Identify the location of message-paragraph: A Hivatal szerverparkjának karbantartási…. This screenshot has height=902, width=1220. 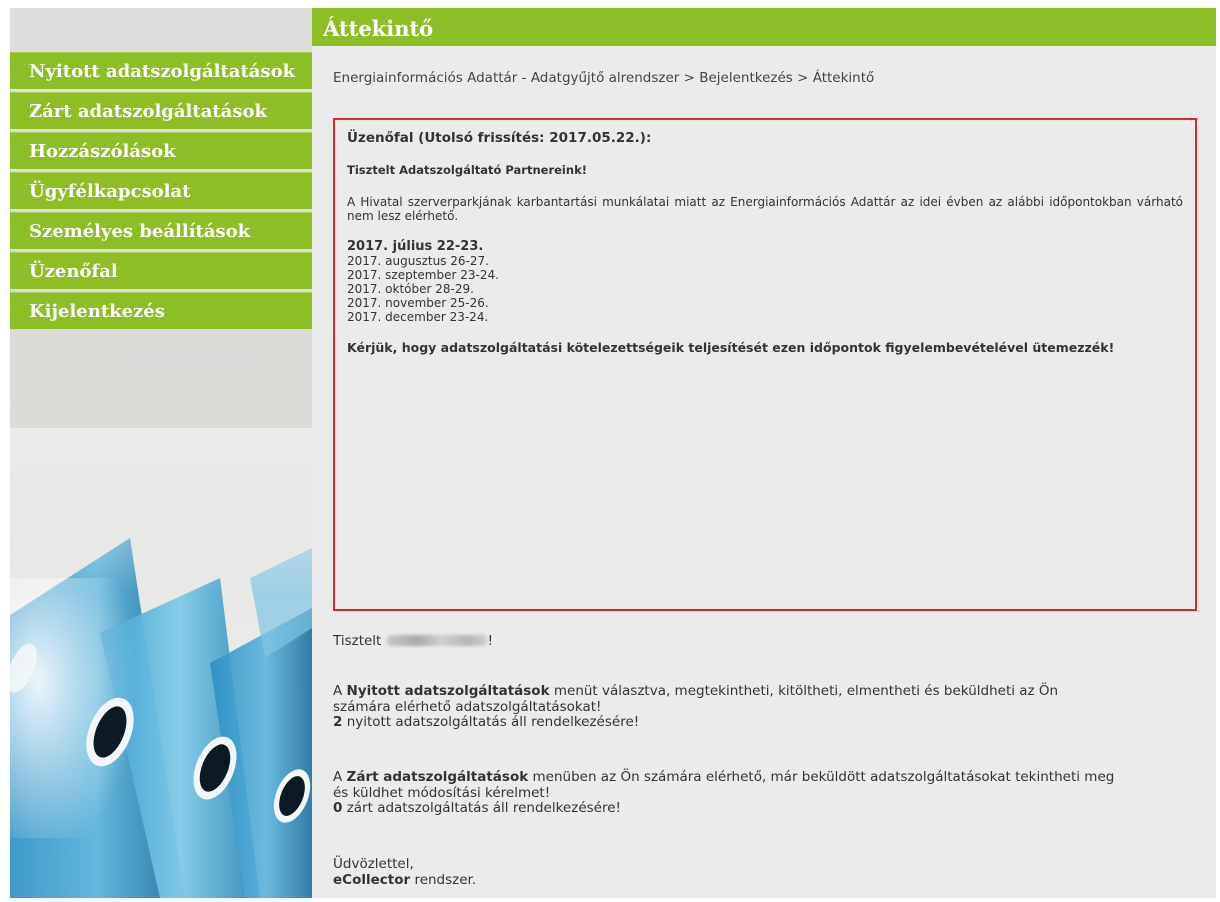
(765, 209).